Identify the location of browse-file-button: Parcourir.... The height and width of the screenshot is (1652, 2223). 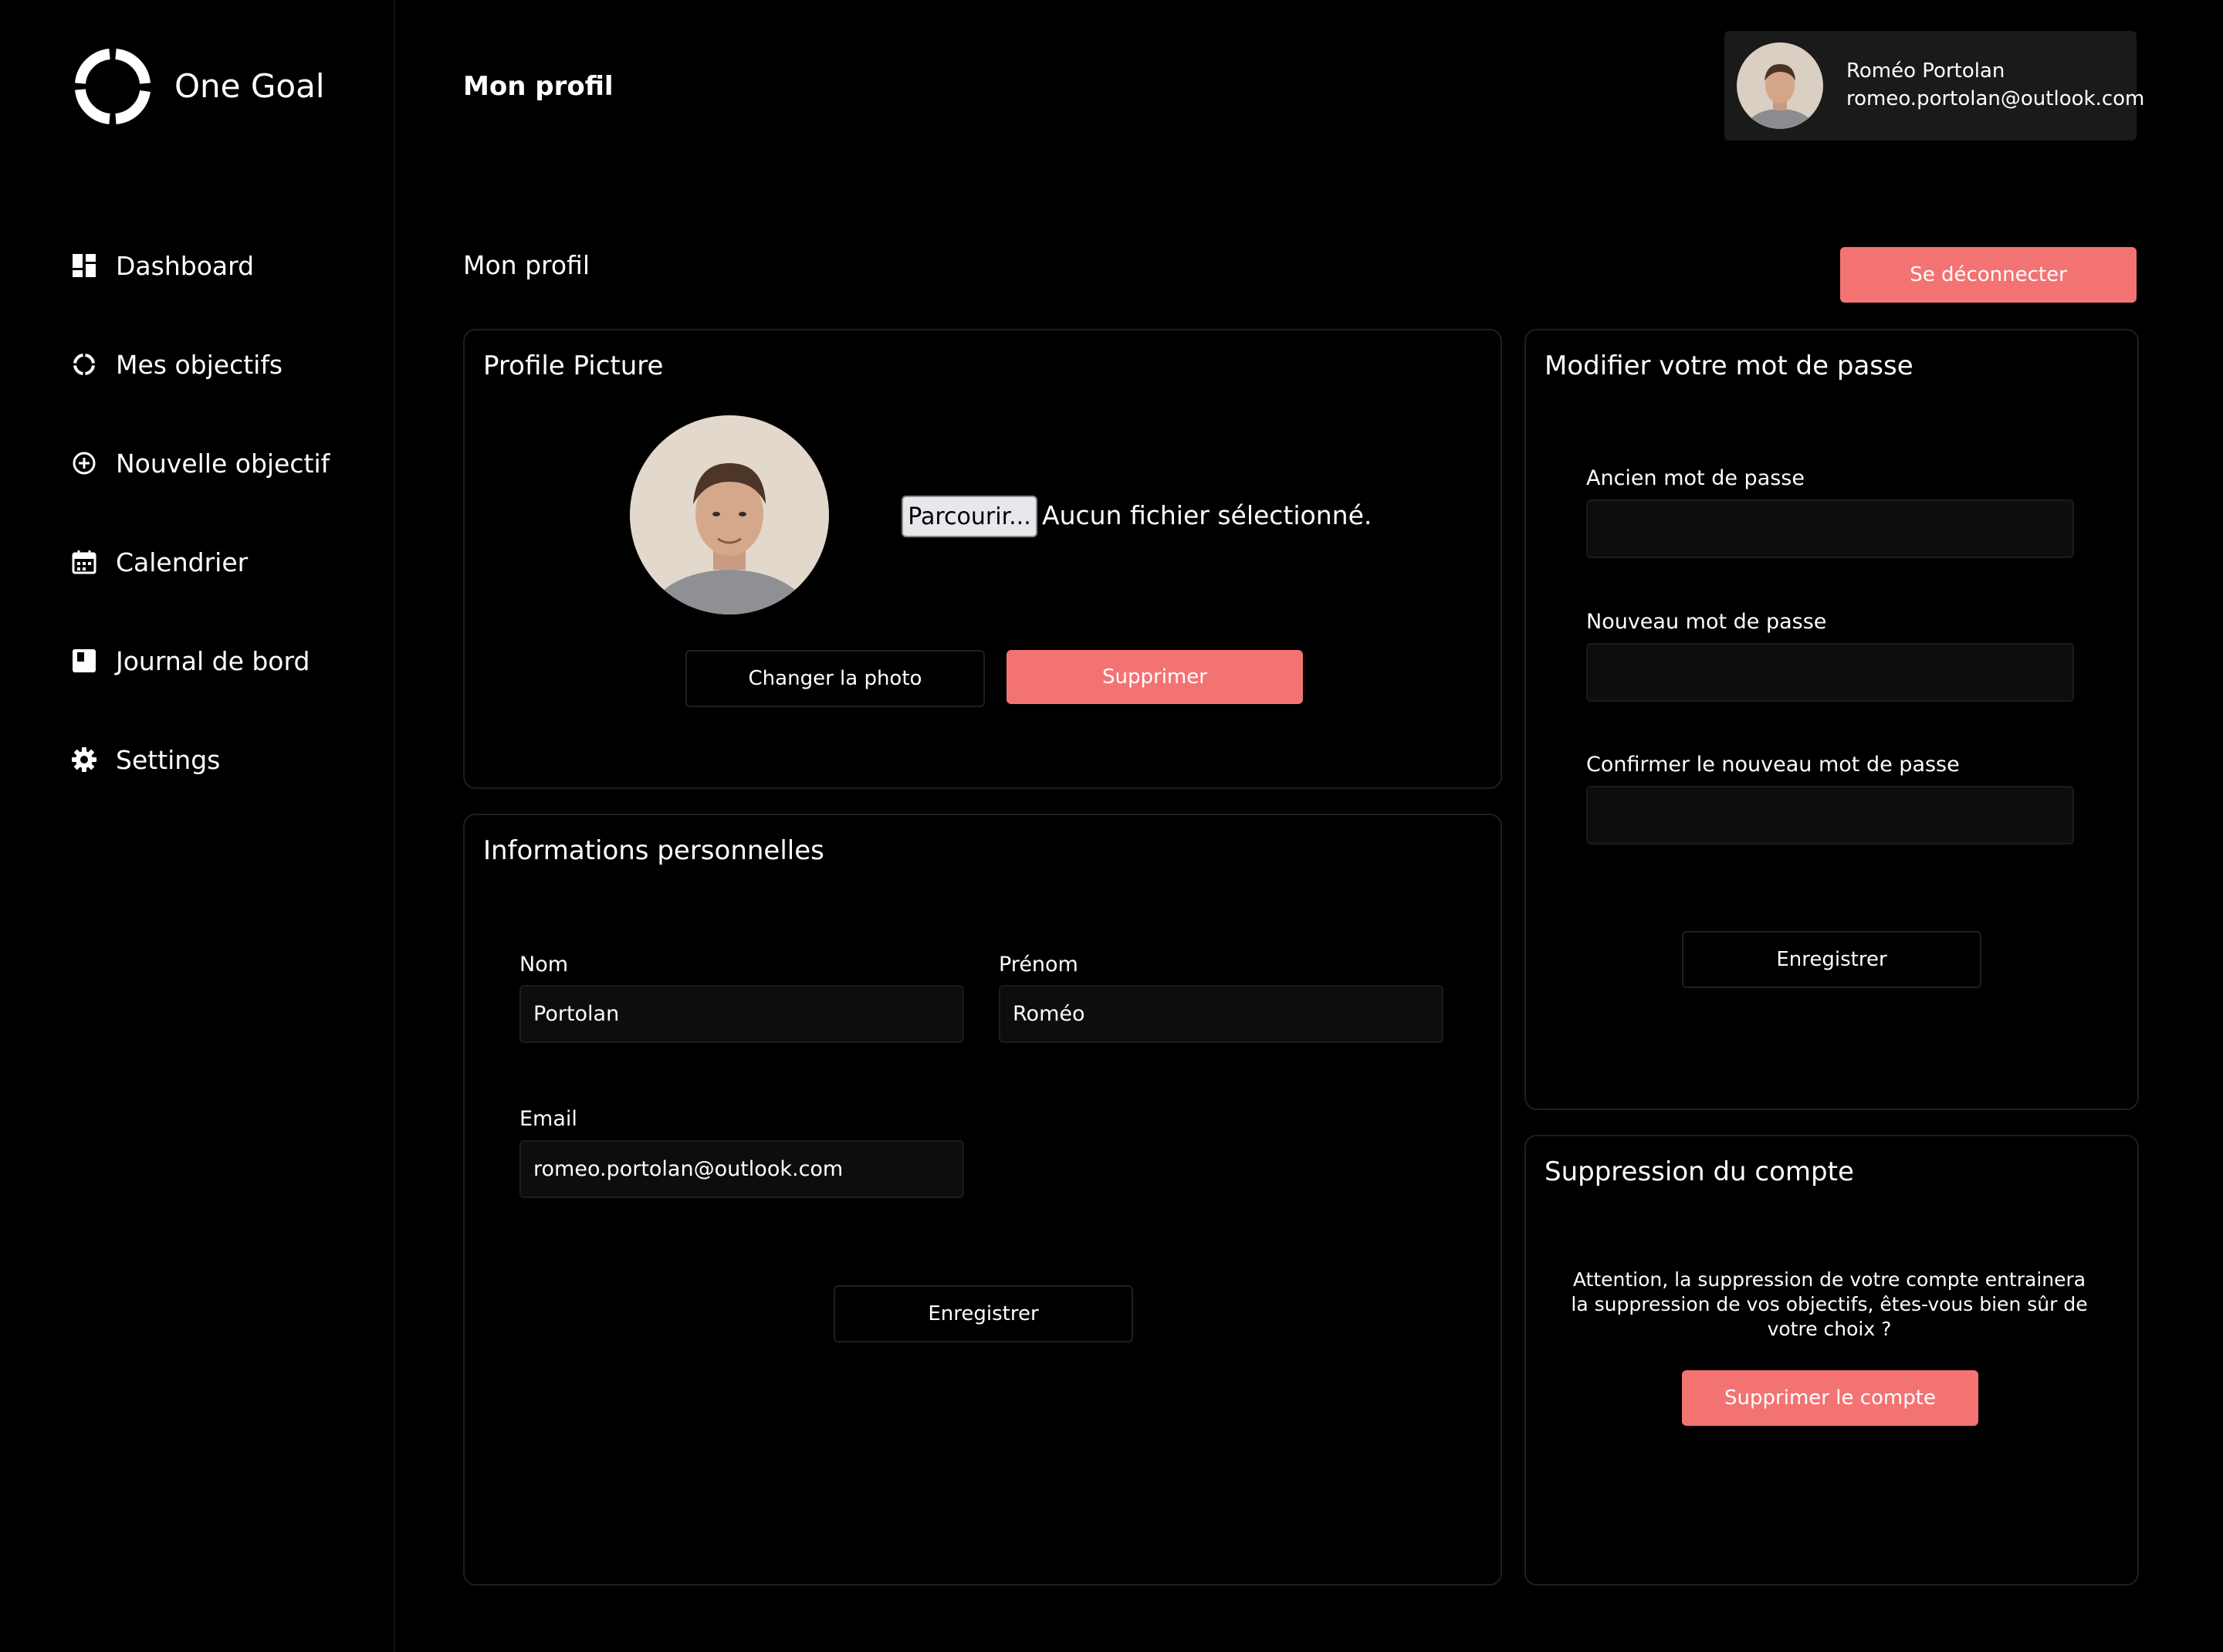
(969, 516).